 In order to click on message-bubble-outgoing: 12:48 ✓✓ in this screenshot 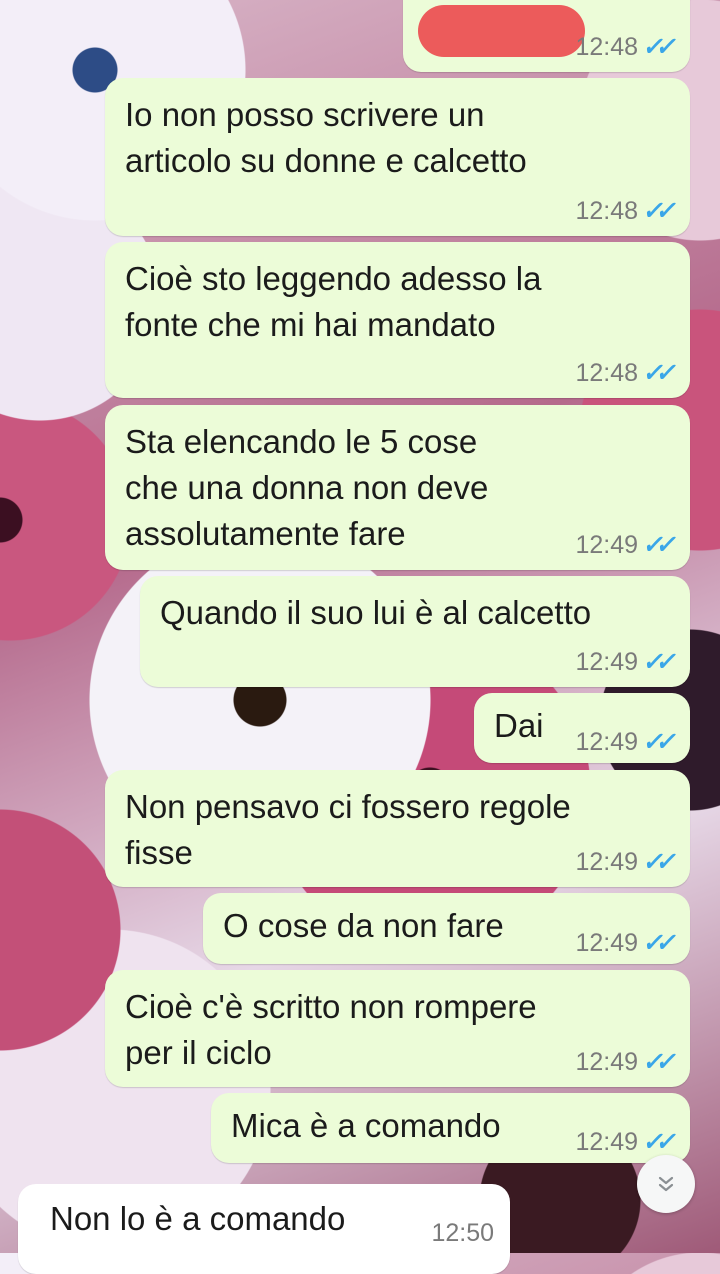, I will do `click(546, 36)`.